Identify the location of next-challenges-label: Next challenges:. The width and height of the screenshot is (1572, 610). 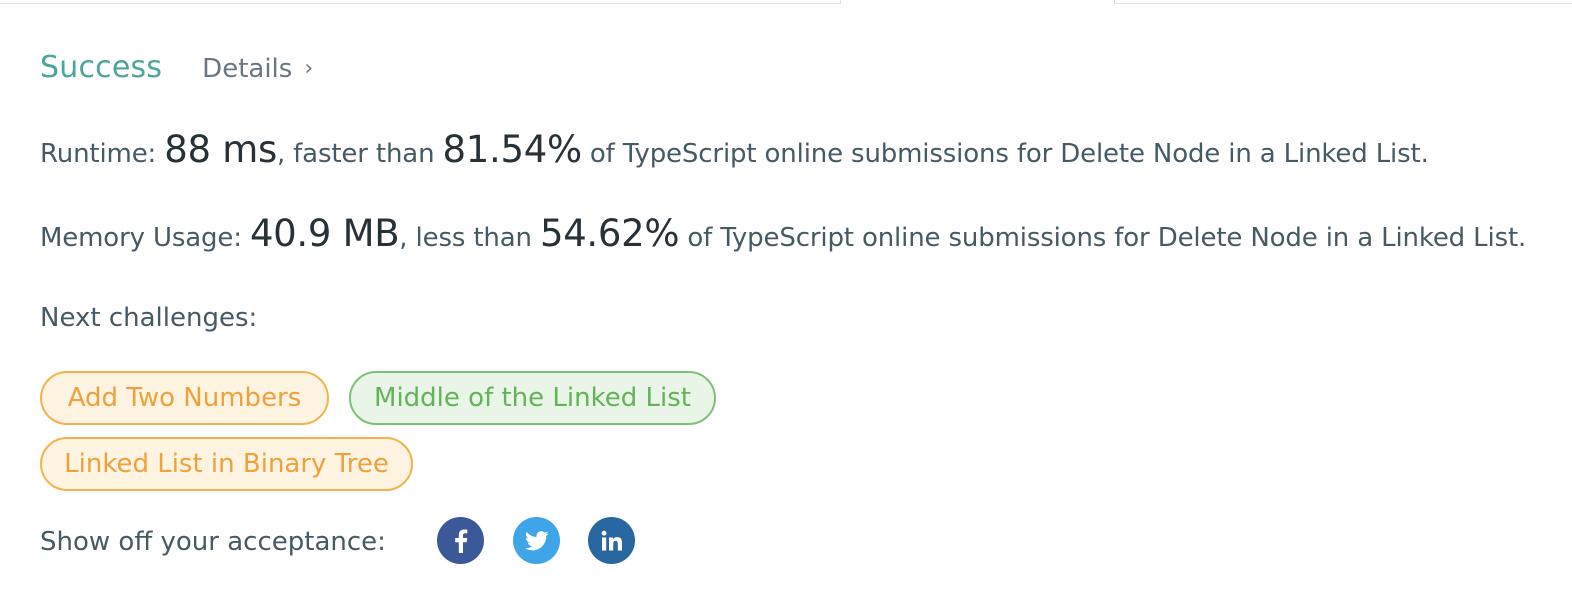
(149, 318).